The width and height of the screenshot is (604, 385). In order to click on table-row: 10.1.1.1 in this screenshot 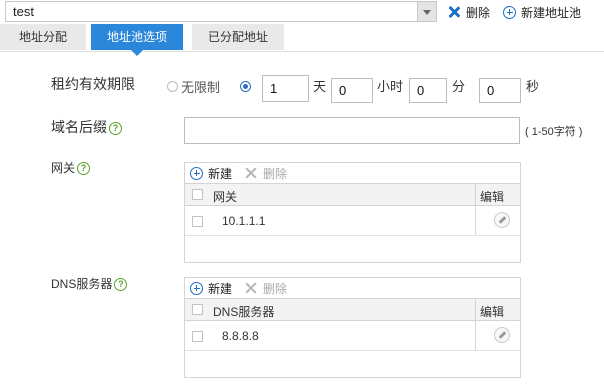, I will do `click(352, 221)`.